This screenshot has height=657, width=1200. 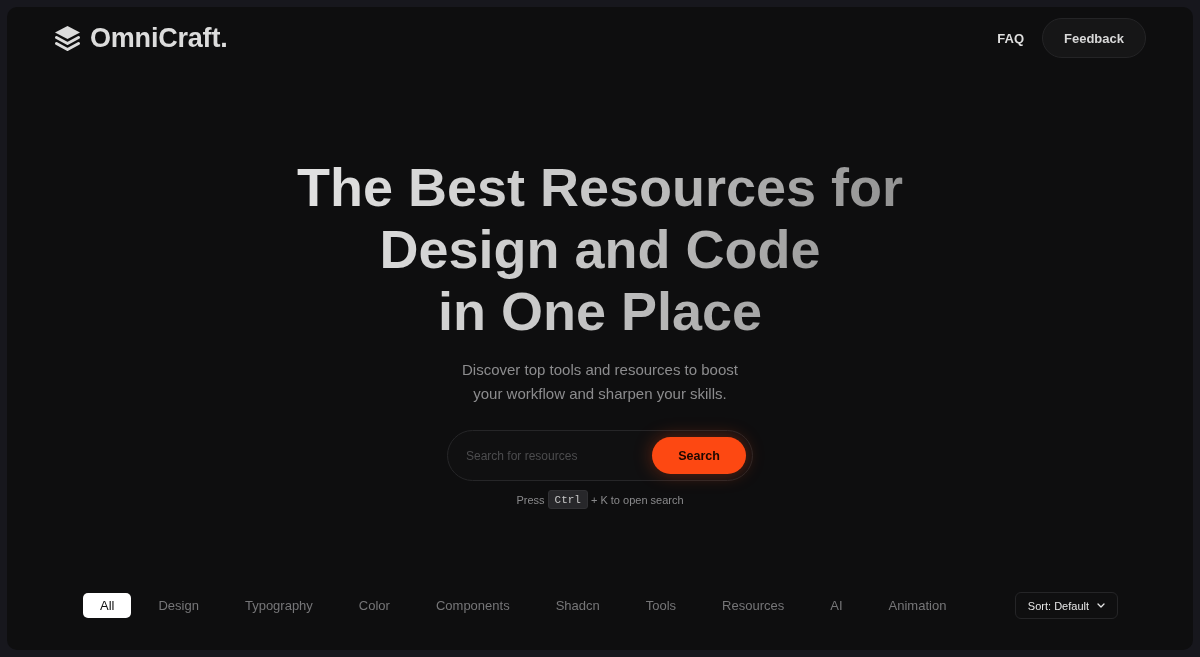 I want to click on filter-tab: Shadcn, so click(x=577, y=605).